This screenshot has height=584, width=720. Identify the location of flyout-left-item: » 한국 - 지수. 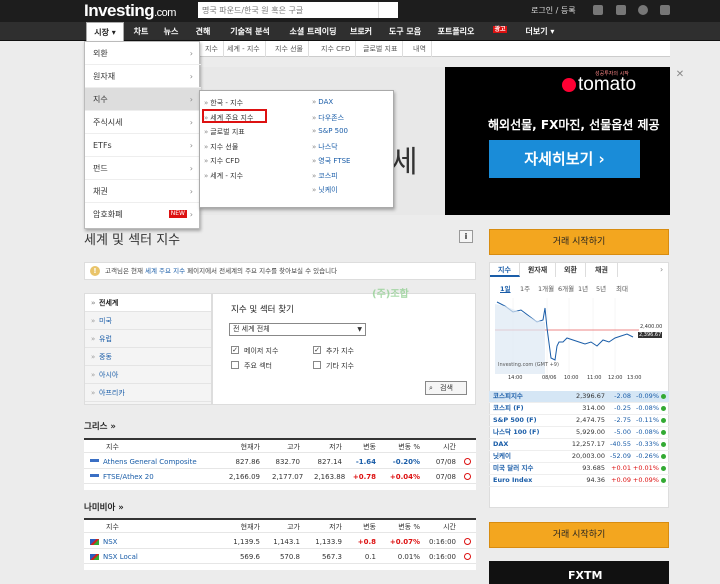
(223, 103).